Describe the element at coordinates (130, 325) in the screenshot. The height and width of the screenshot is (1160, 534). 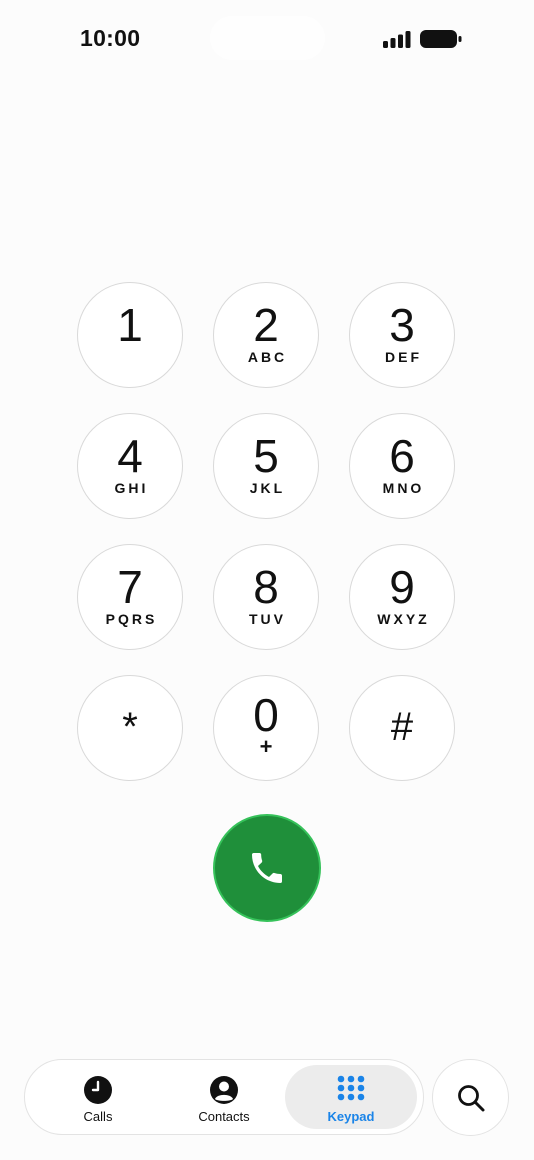
I see `key-digit: 1` at that location.